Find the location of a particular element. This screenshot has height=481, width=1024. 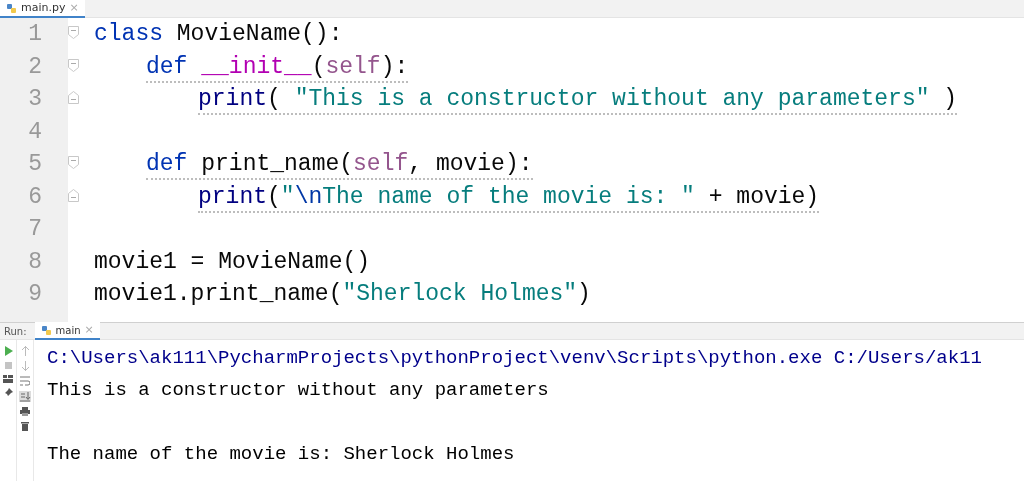

line-number: 5 is located at coordinates (35, 164).